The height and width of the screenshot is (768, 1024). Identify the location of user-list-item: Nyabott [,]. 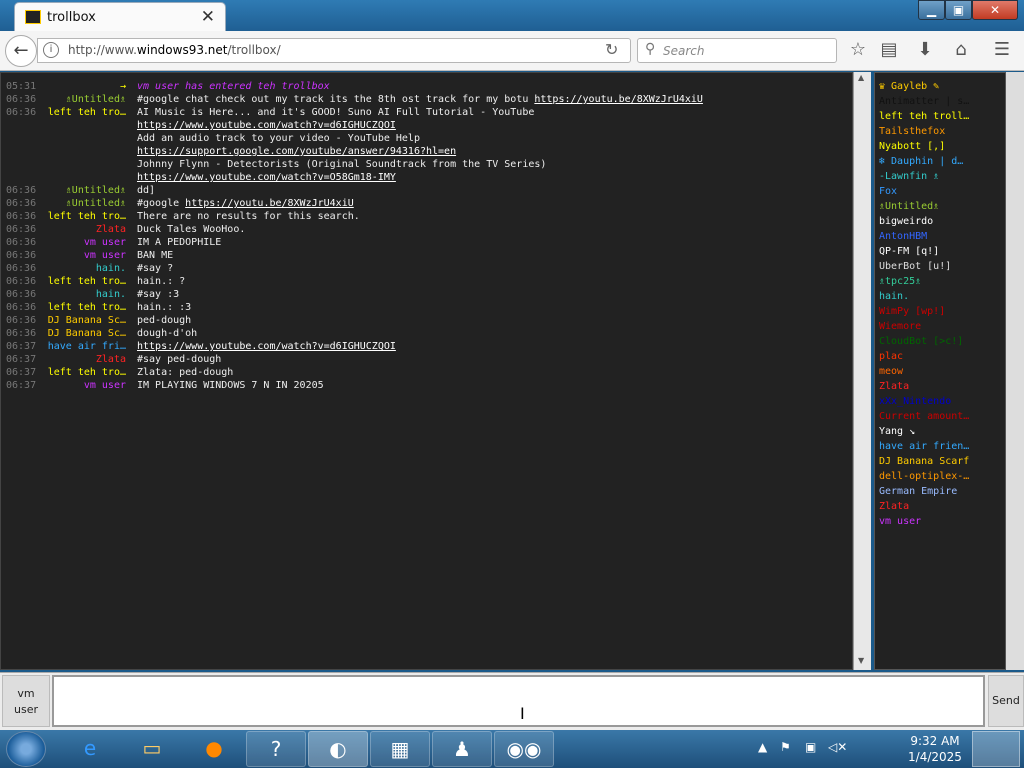
(941, 146).